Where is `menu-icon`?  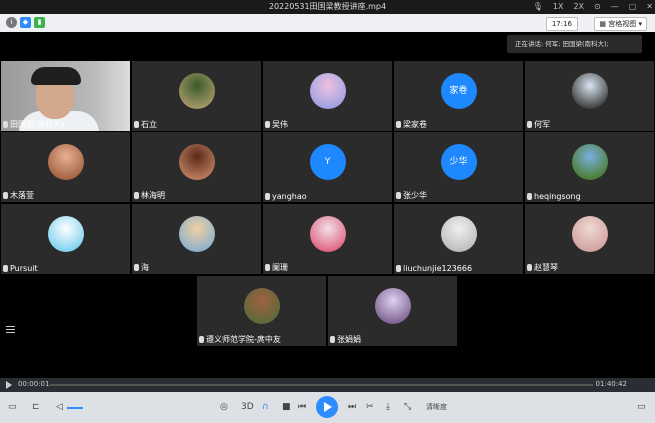 menu-icon is located at coordinates (10, 329).